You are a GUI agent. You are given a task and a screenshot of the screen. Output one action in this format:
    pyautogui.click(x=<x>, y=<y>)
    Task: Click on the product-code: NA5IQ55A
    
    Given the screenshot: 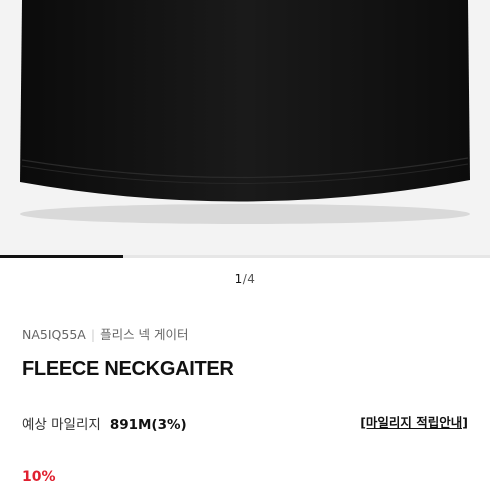 What is the action you would take?
    pyautogui.click(x=54, y=334)
    